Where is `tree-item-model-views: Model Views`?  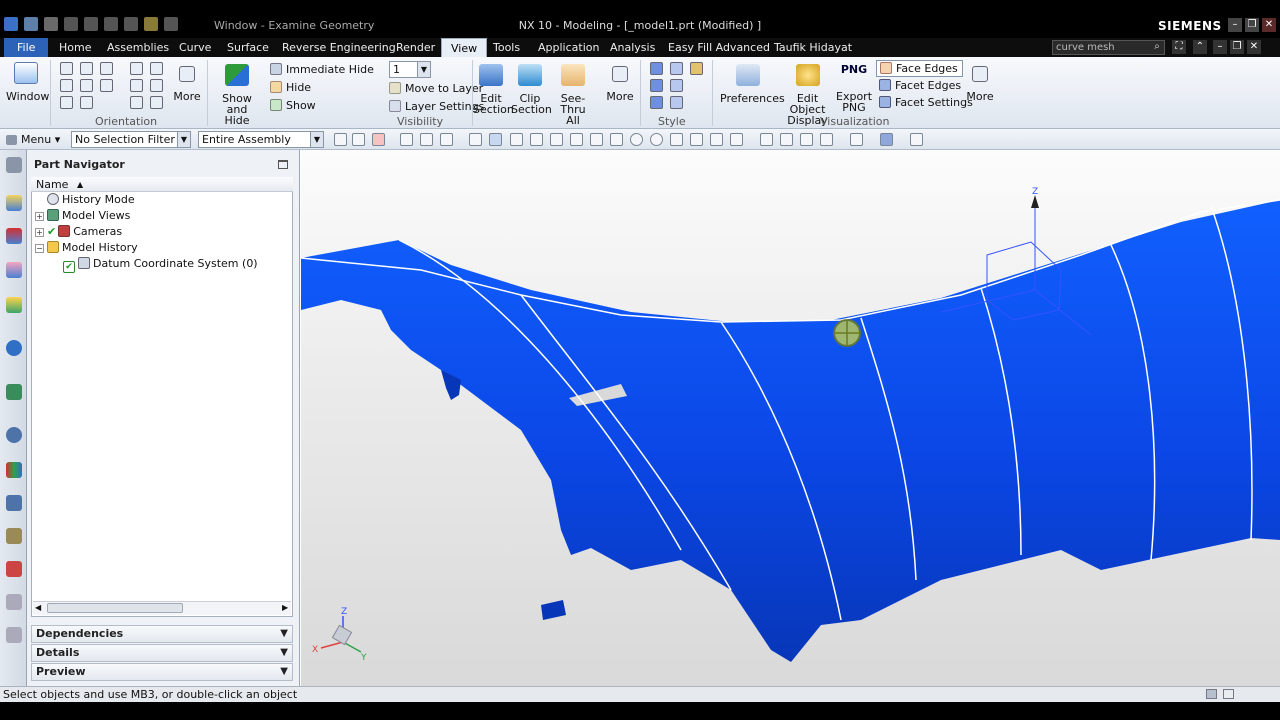
tree-item-model-views: Model Views is located at coordinates (88, 216).